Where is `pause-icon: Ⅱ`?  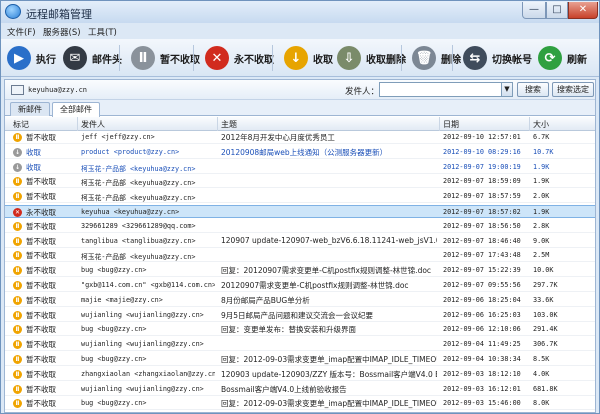
pause-icon: Ⅱ is located at coordinates (143, 58).